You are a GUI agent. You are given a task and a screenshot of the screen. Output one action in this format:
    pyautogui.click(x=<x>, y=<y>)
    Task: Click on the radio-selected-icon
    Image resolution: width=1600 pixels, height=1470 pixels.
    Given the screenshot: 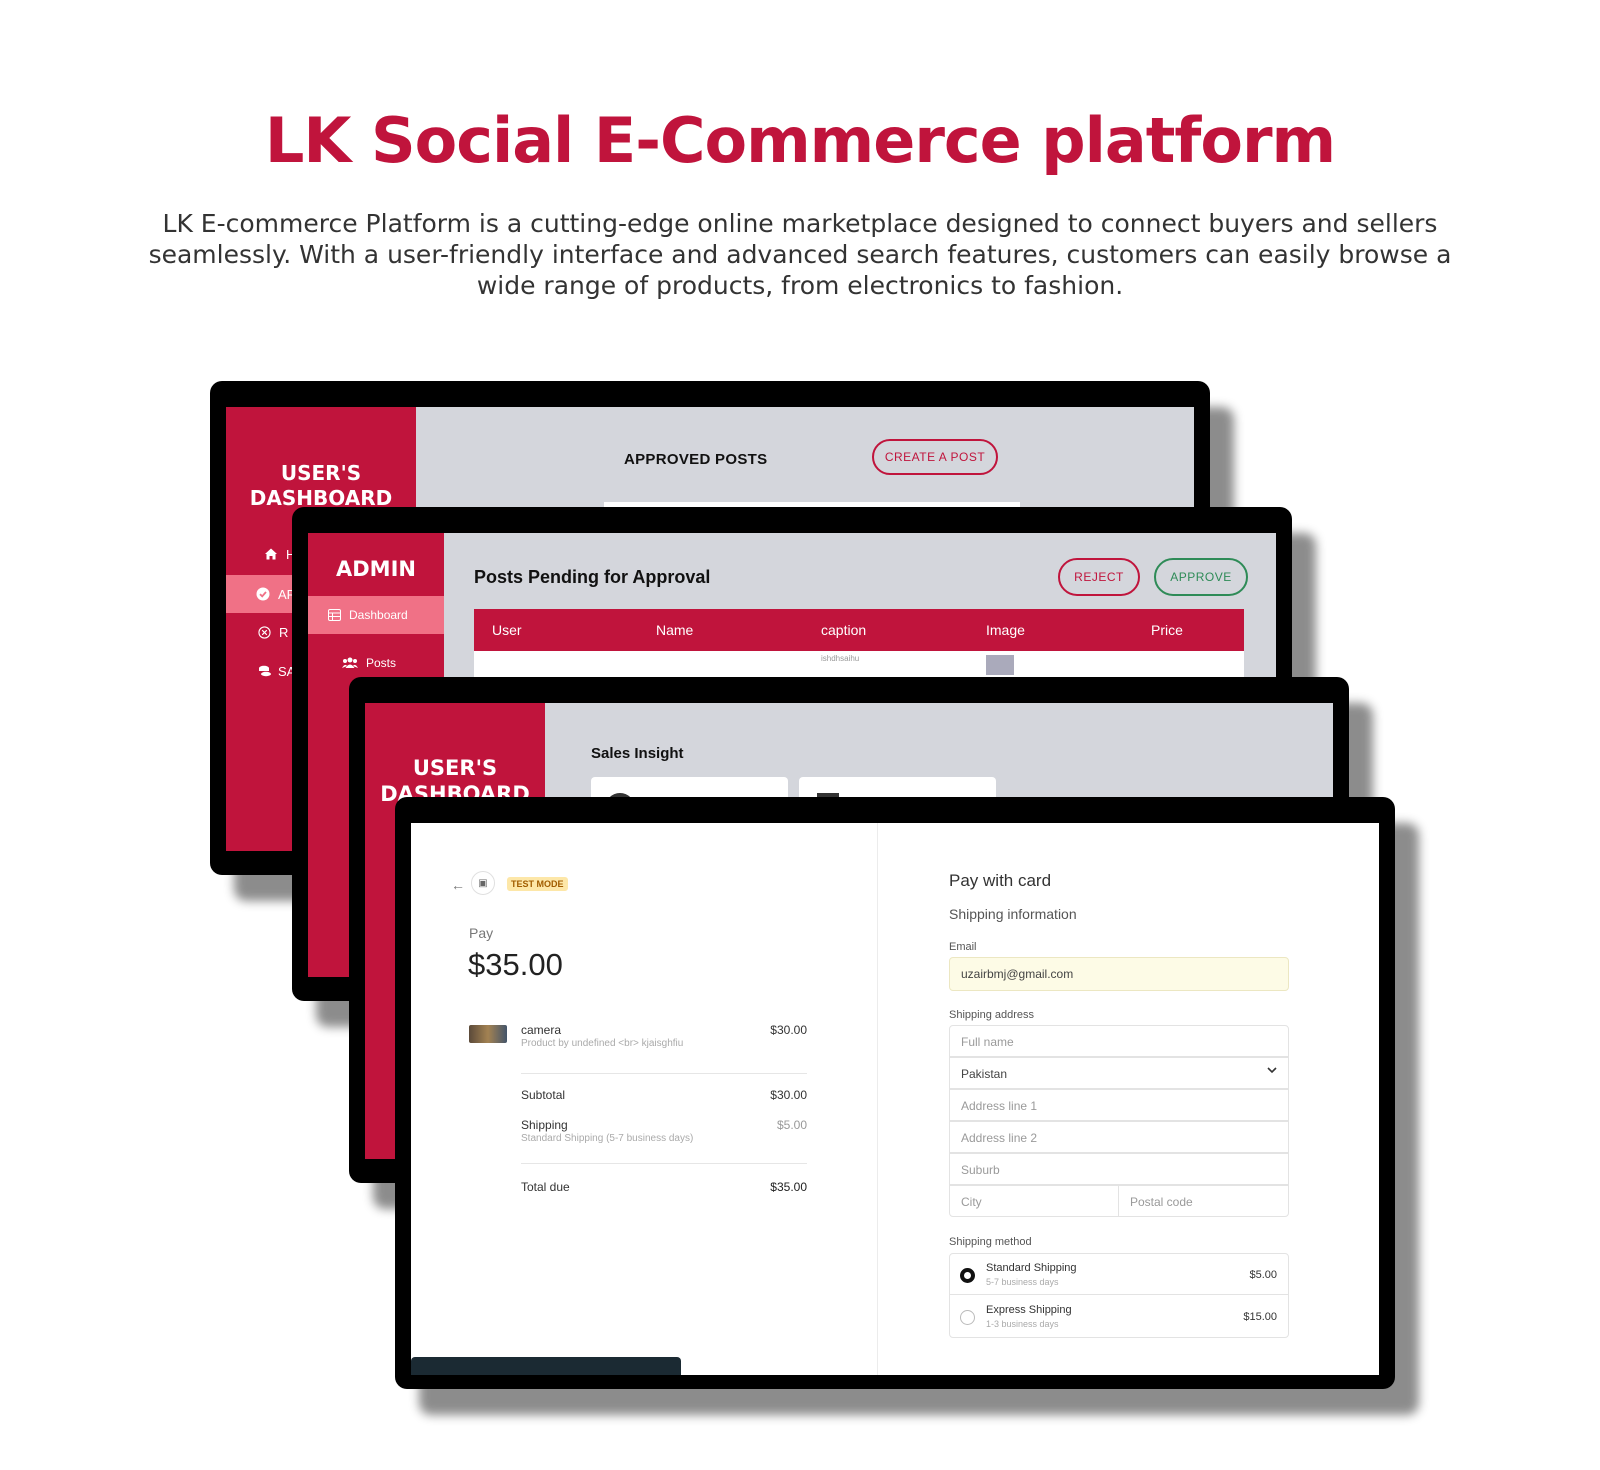 What is the action you would take?
    pyautogui.click(x=967, y=1275)
    